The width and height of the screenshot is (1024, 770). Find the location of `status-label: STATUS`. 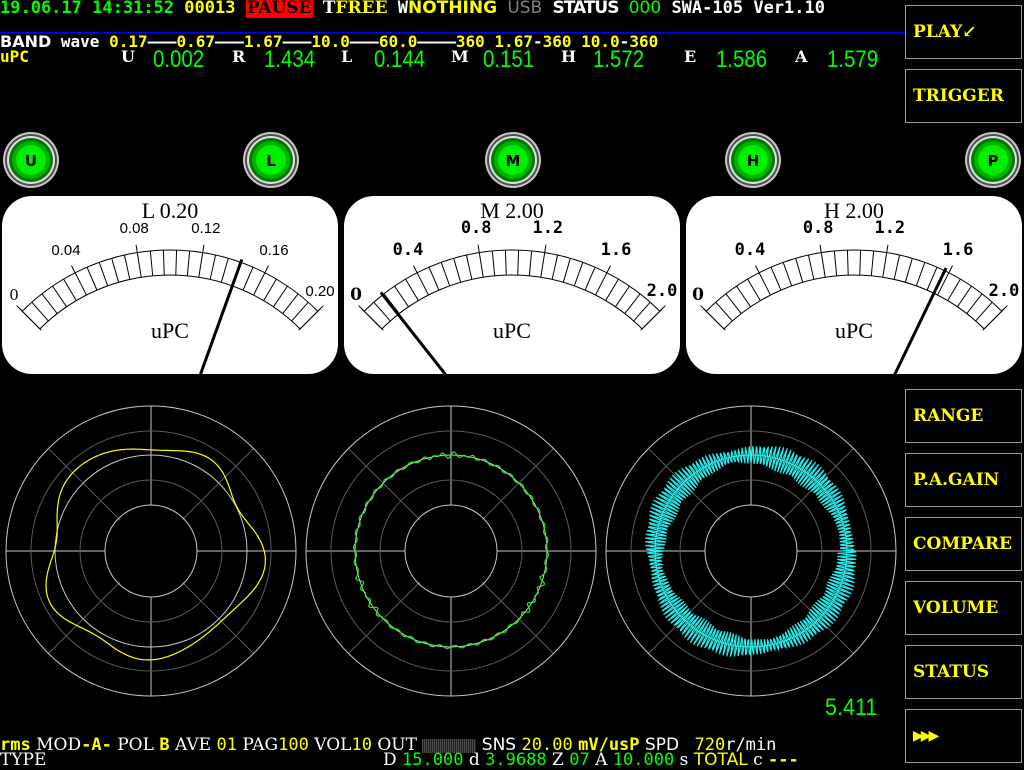

status-label: STATUS is located at coordinates (585, 9).